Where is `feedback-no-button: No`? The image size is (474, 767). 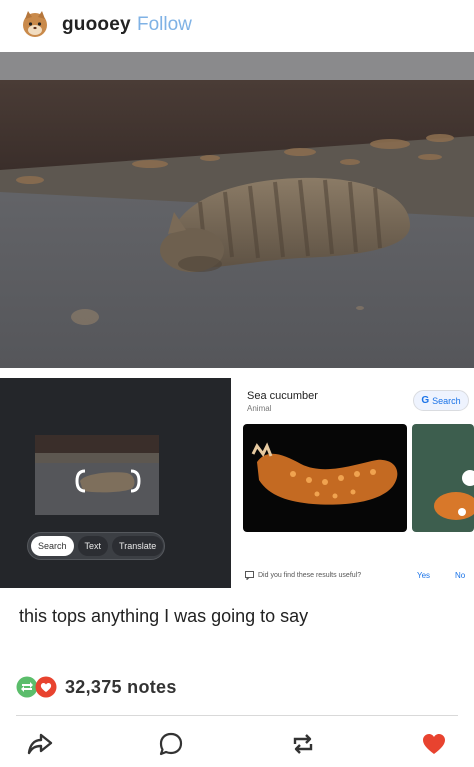 feedback-no-button: No is located at coordinates (460, 575).